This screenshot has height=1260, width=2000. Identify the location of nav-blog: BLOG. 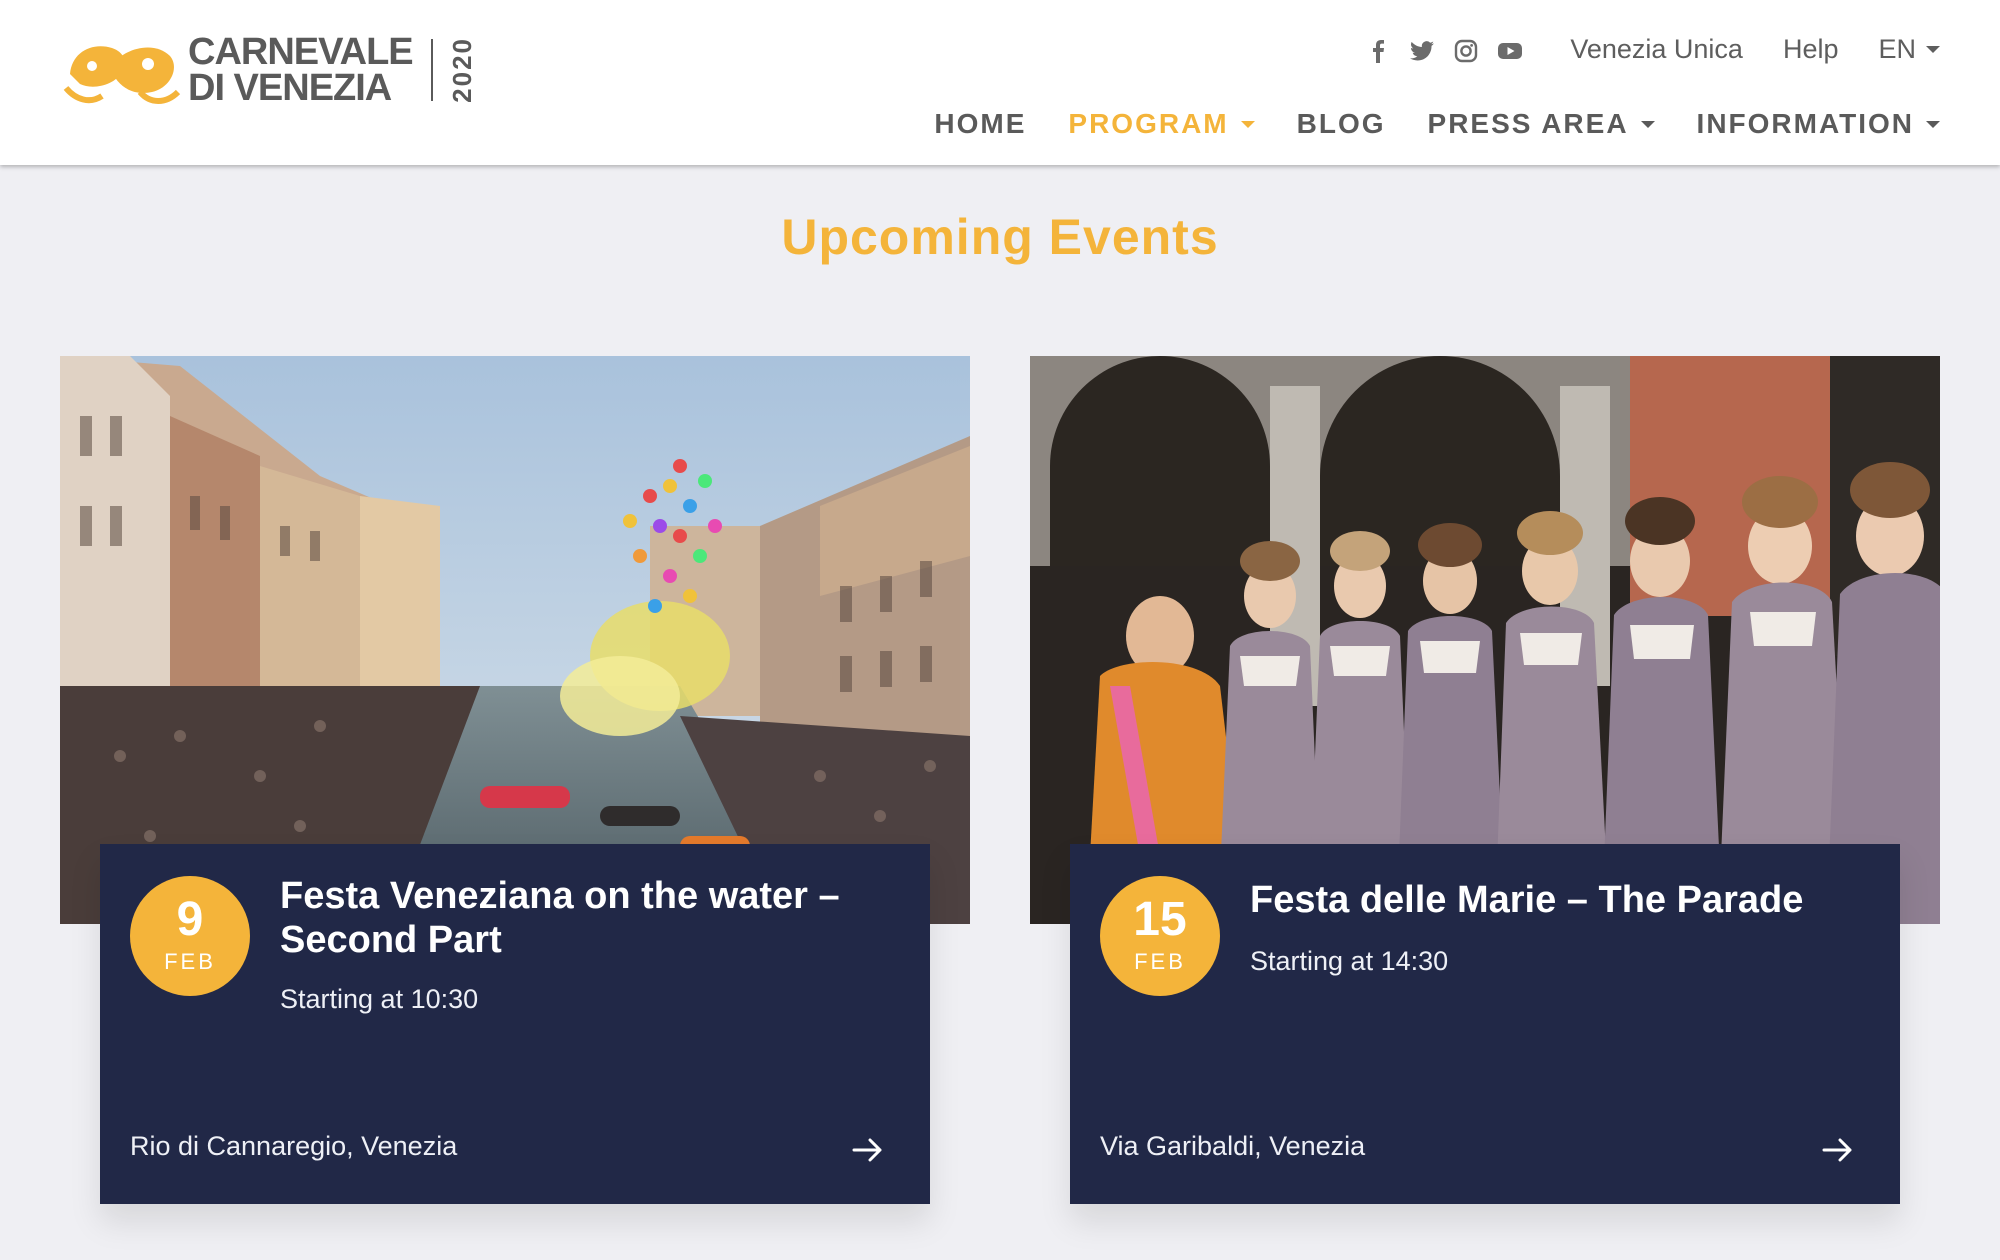
(1341, 124).